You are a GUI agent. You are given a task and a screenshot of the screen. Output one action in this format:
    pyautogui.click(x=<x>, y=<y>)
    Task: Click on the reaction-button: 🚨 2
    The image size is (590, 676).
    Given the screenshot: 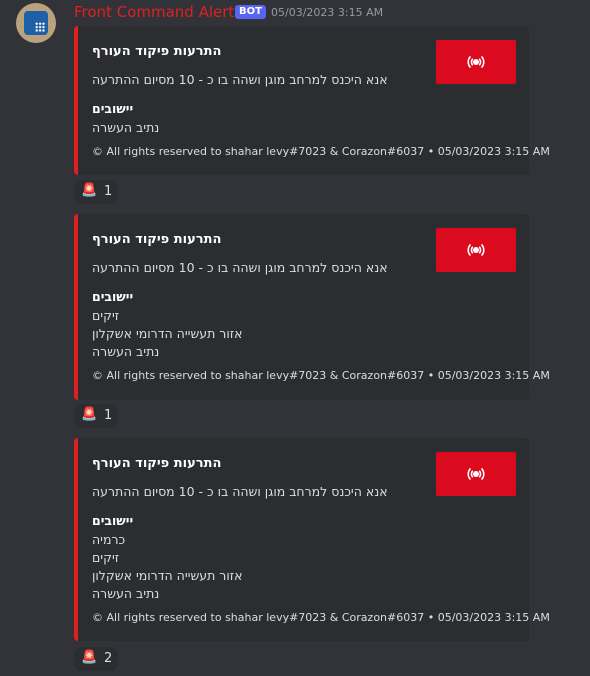 What is the action you would take?
    pyautogui.click(x=96, y=659)
    